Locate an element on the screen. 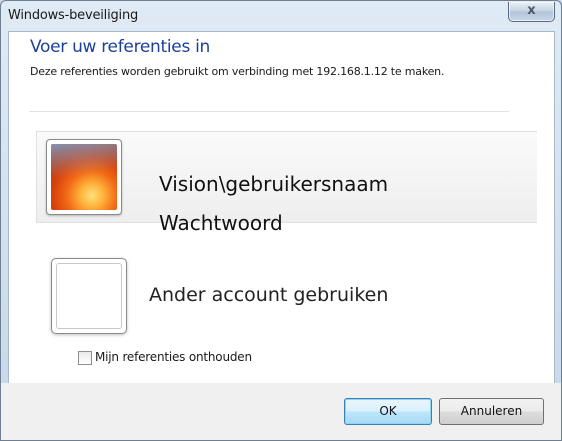  close-icon: x is located at coordinates (531, 10).